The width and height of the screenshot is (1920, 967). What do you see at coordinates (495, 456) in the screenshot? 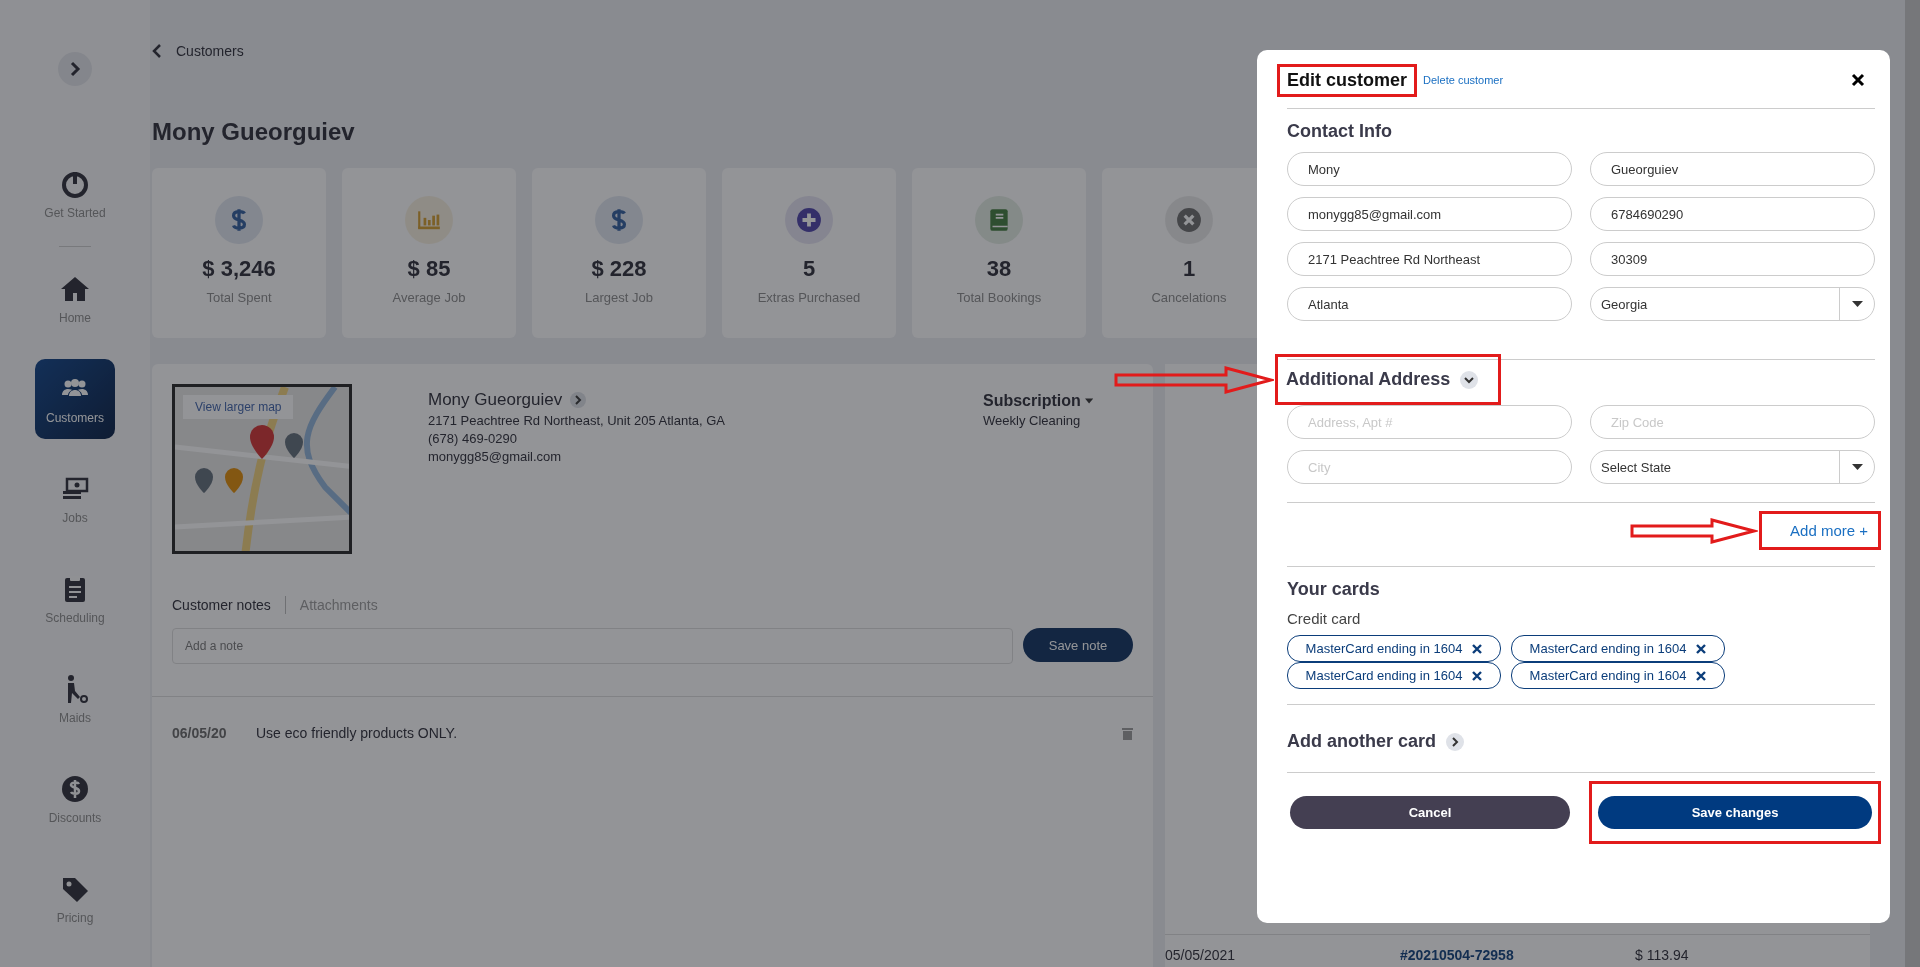
I see `customer-email: monygg85@gmail.com` at bounding box center [495, 456].